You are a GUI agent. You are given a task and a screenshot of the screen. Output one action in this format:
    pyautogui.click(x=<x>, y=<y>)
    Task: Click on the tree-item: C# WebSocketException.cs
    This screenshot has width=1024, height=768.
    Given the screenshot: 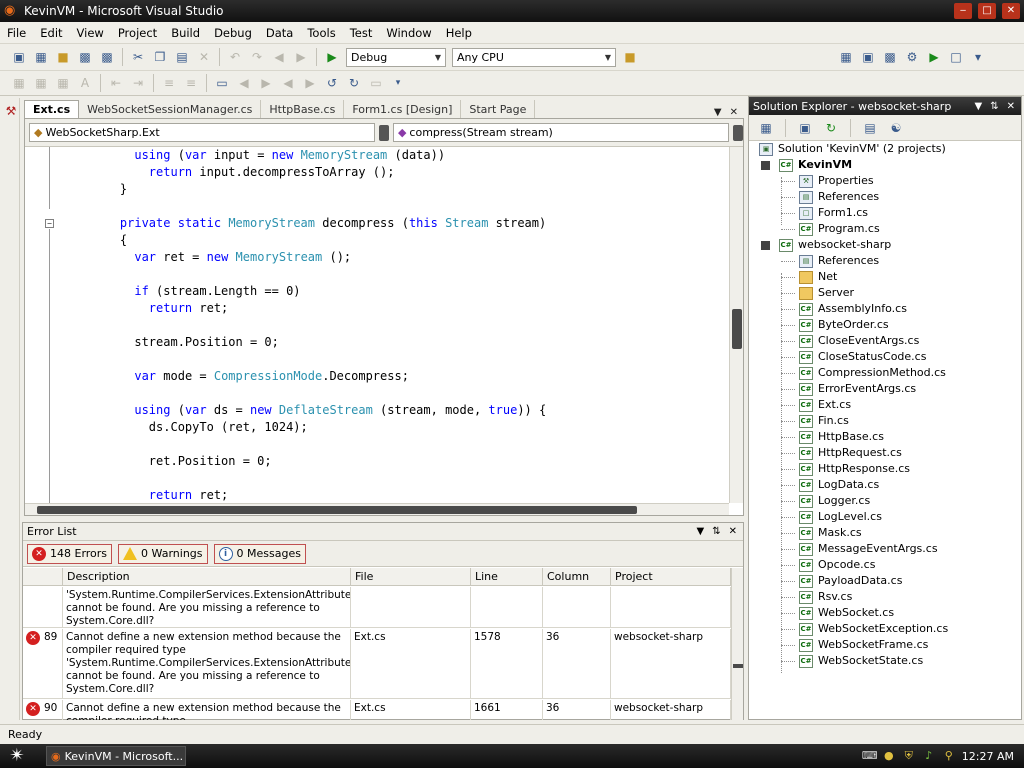 What is the action you would take?
    pyautogui.click(x=864, y=629)
    